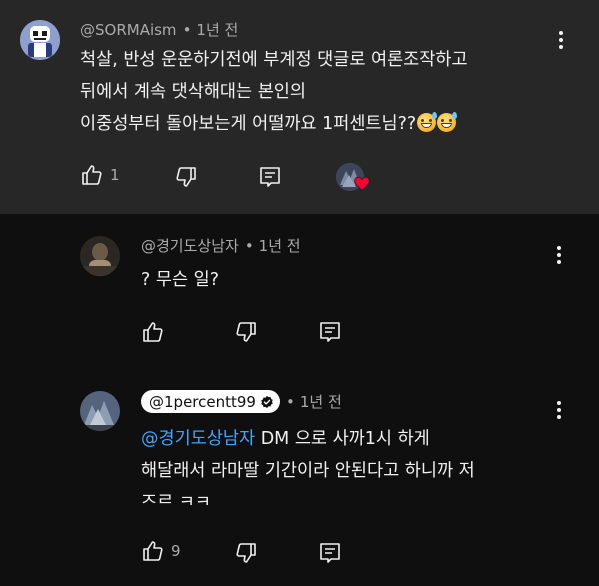 The height and width of the screenshot is (586, 599). What do you see at coordinates (267, 401) in the screenshot?
I see `verified-check-icon` at bounding box center [267, 401].